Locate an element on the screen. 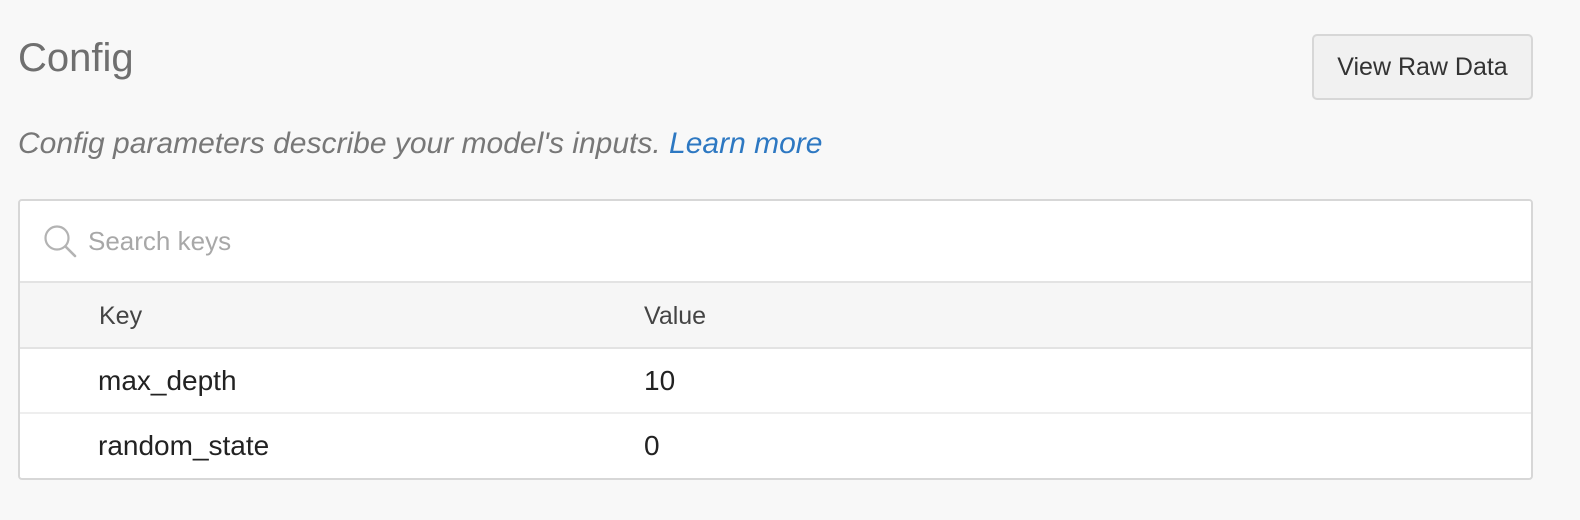 This screenshot has height=520, width=1580. learn-more-link: Learn more is located at coordinates (745, 143).